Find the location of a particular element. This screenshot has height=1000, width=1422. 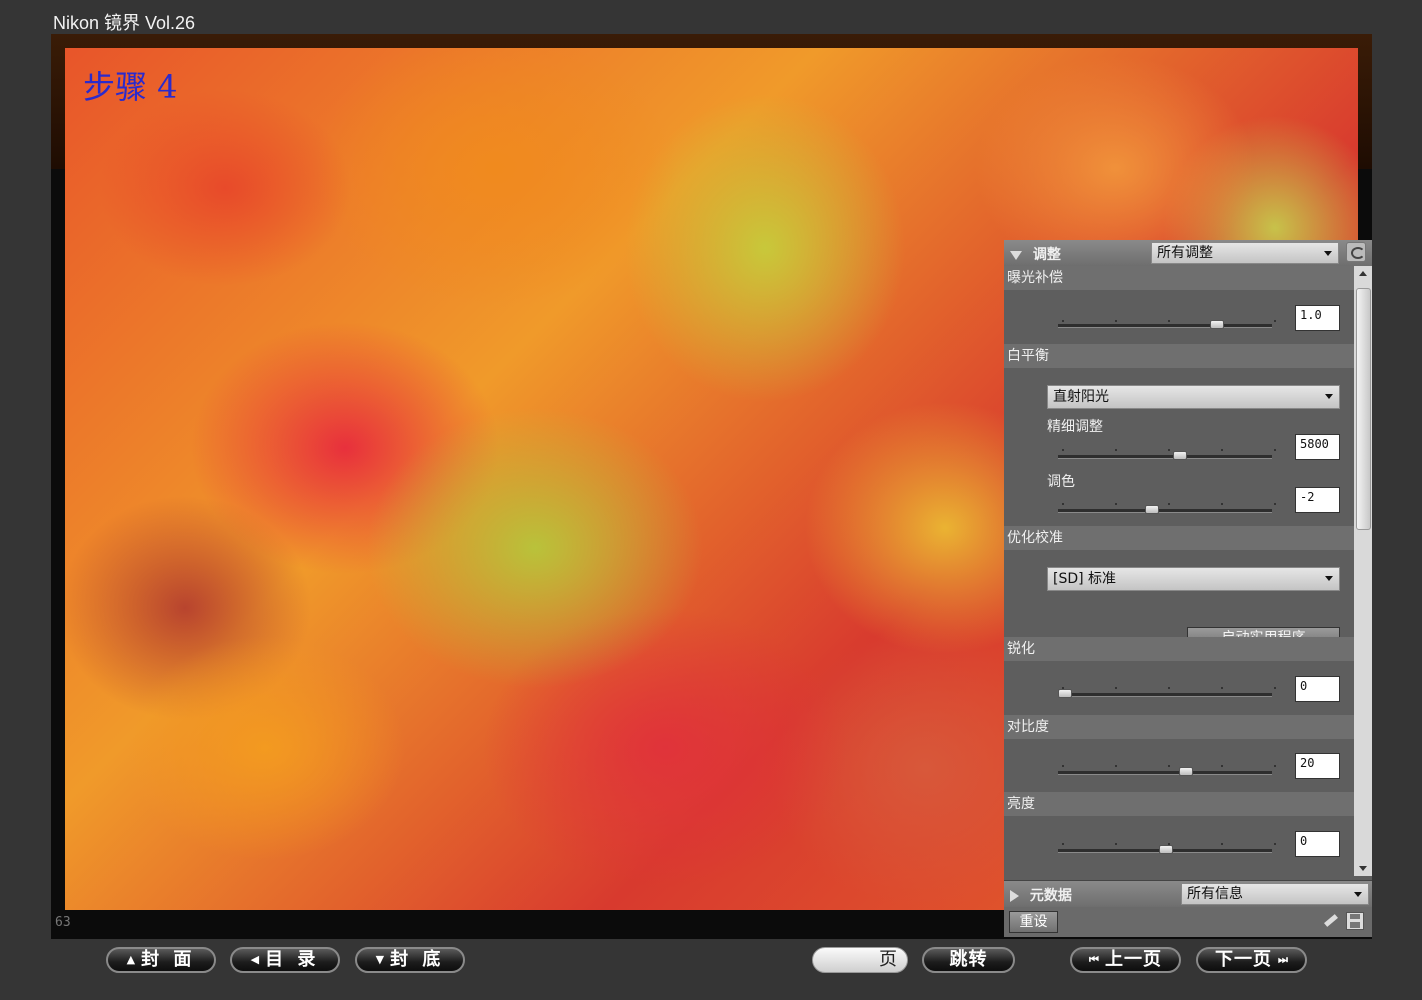

fine-tune-value-field: 5800 is located at coordinates (1317, 447).